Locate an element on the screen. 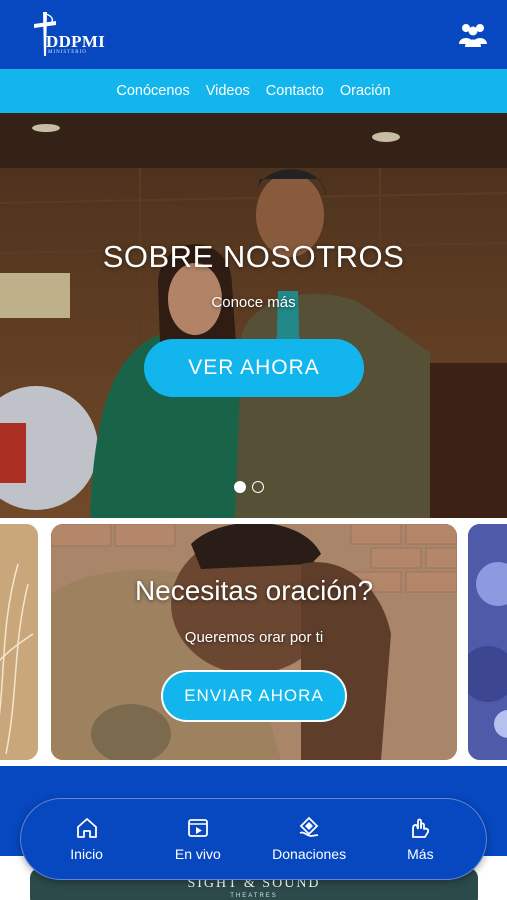  prayer-card-title: Necesitas oración? is located at coordinates (254, 590).